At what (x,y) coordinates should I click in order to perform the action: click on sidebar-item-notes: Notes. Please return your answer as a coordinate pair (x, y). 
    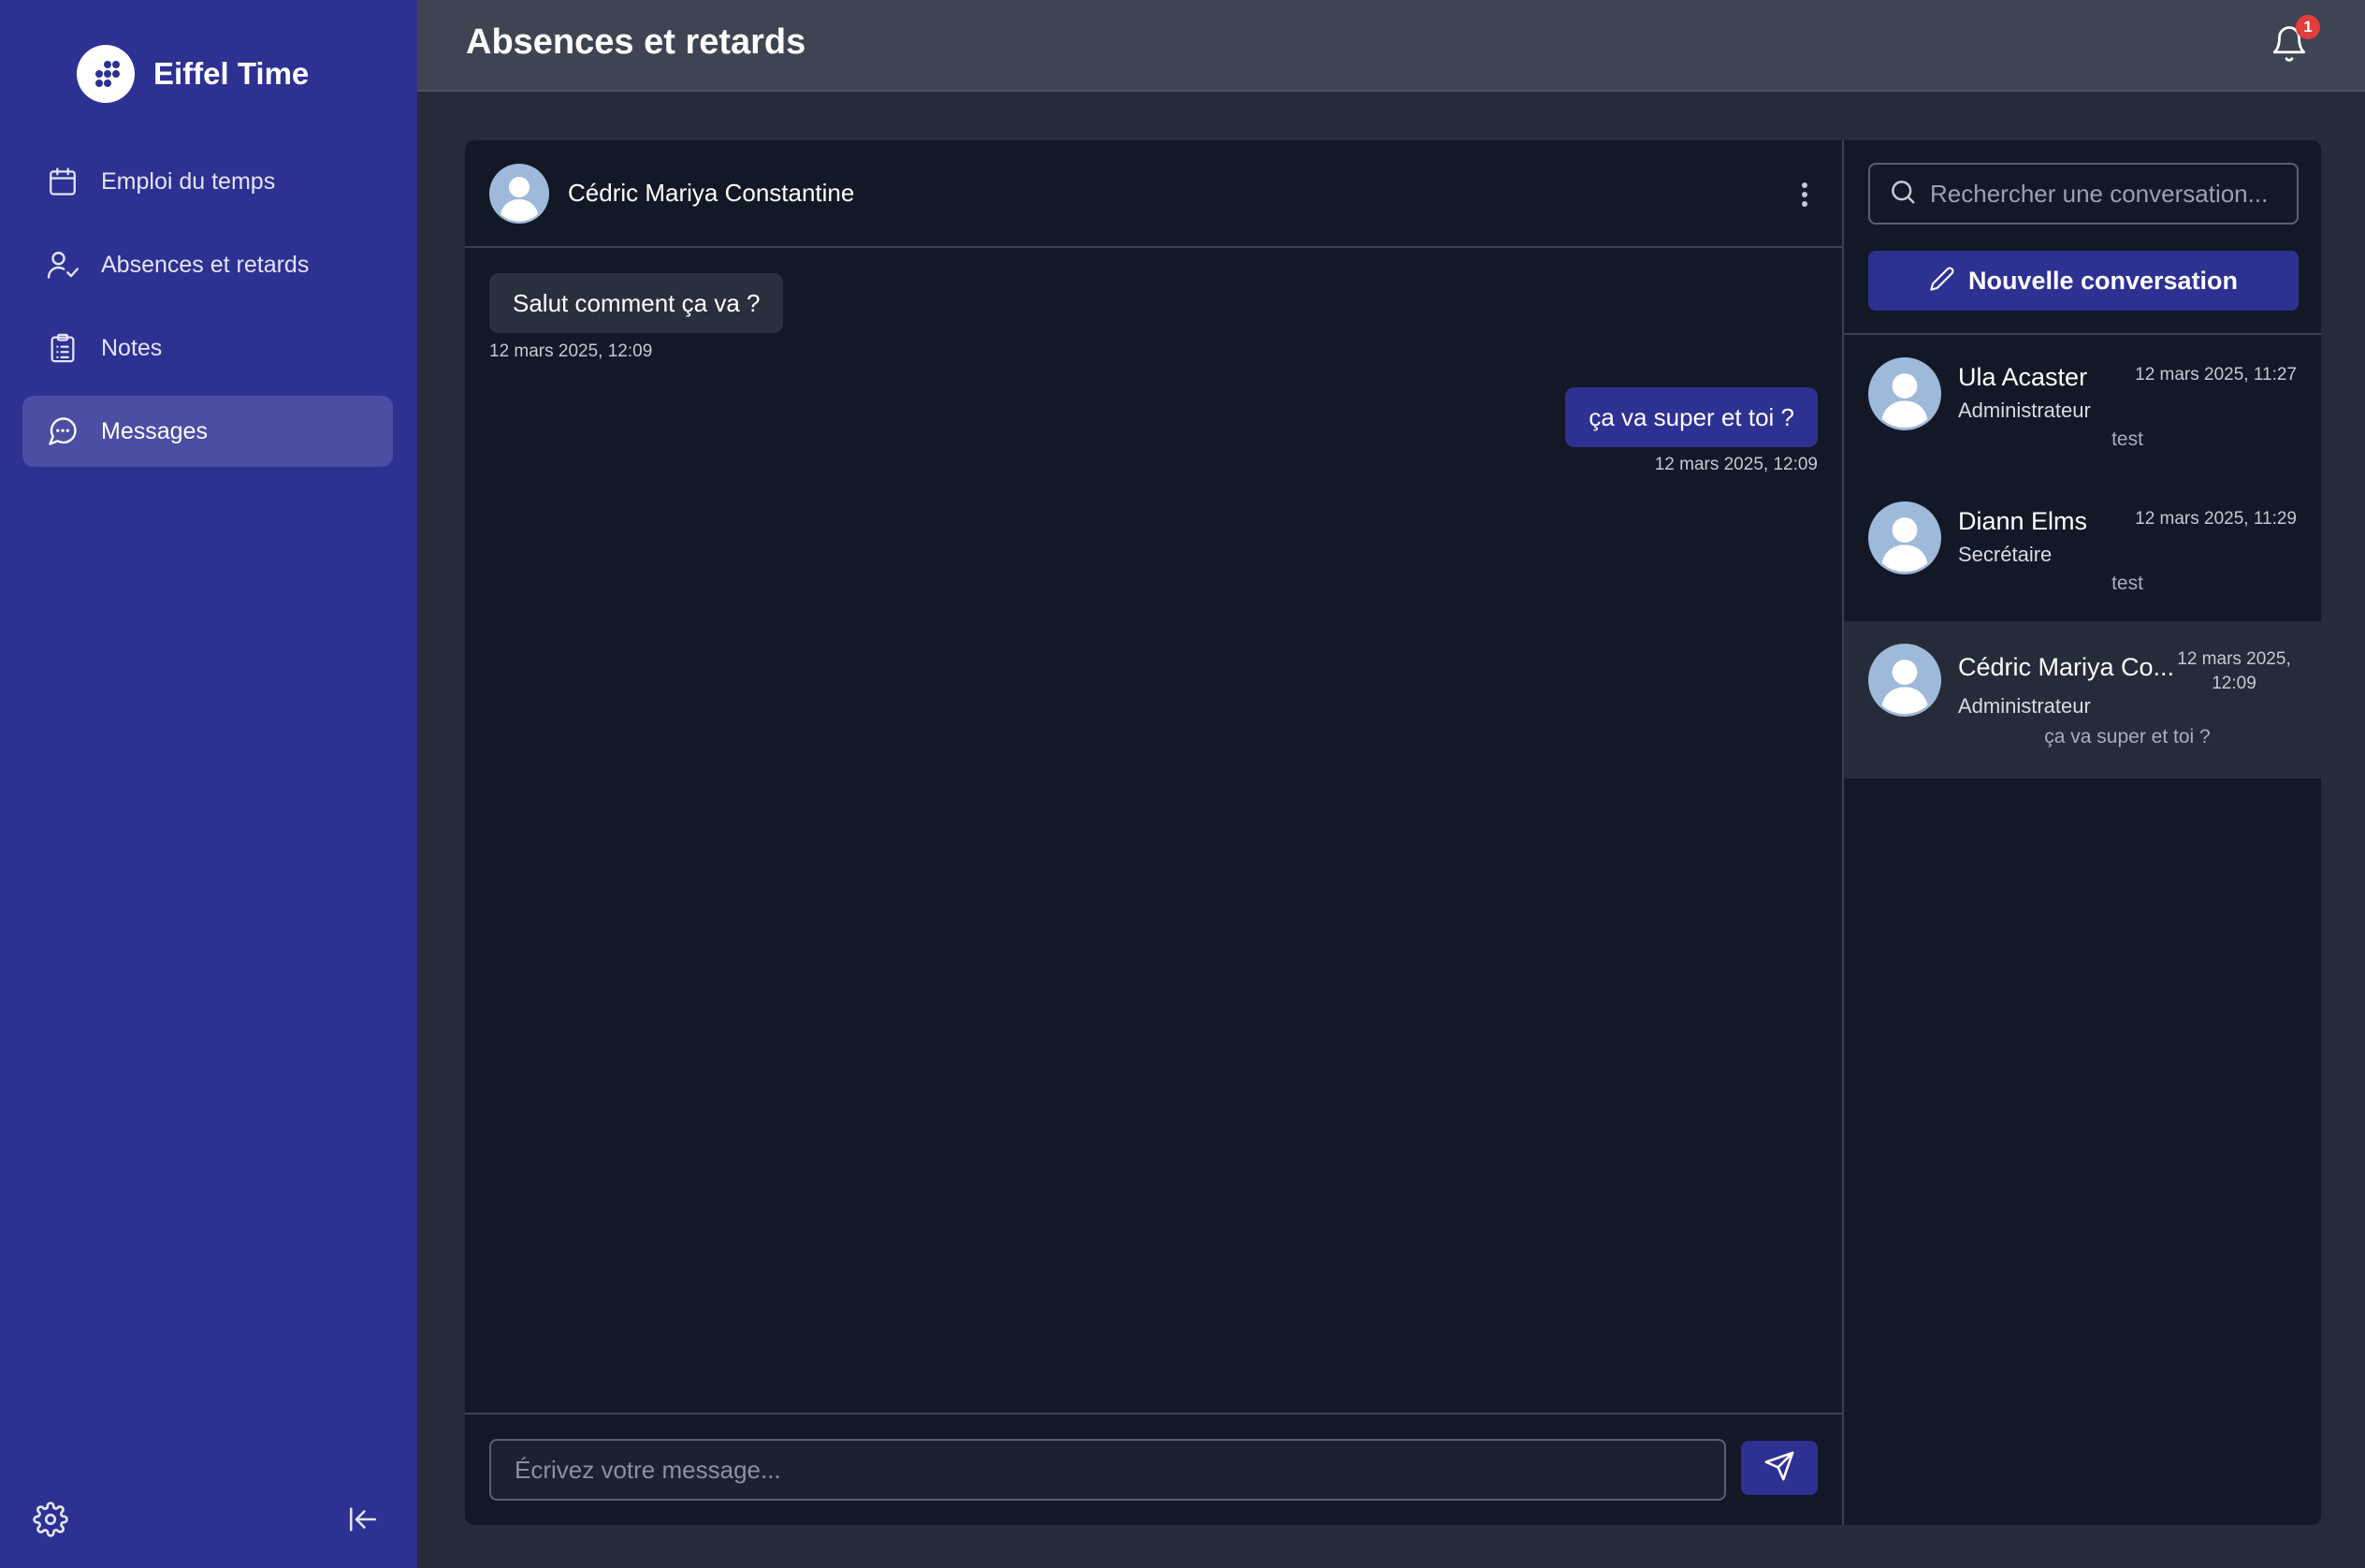
    Looking at the image, I should click on (208, 348).